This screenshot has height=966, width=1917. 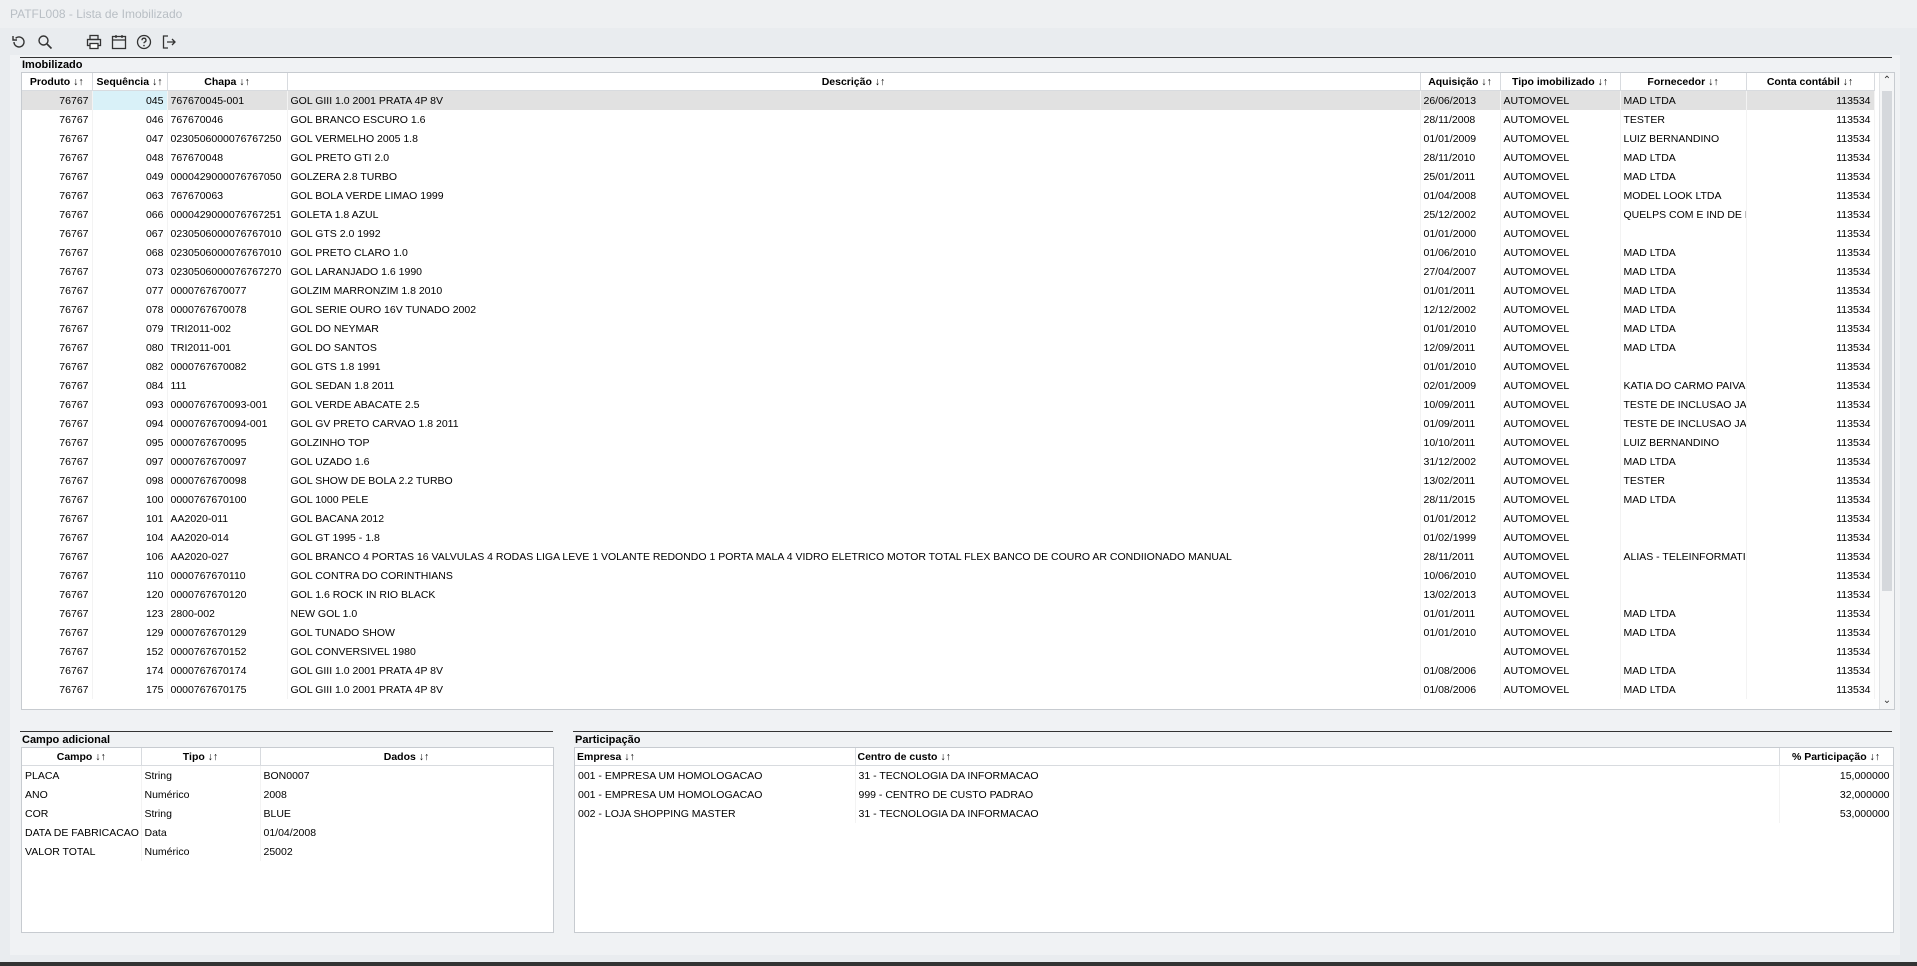 What do you see at coordinates (287, 794) in the screenshot?
I see `campo-adicional-row: ANO Numérico 2008` at bounding box center [287, 794].